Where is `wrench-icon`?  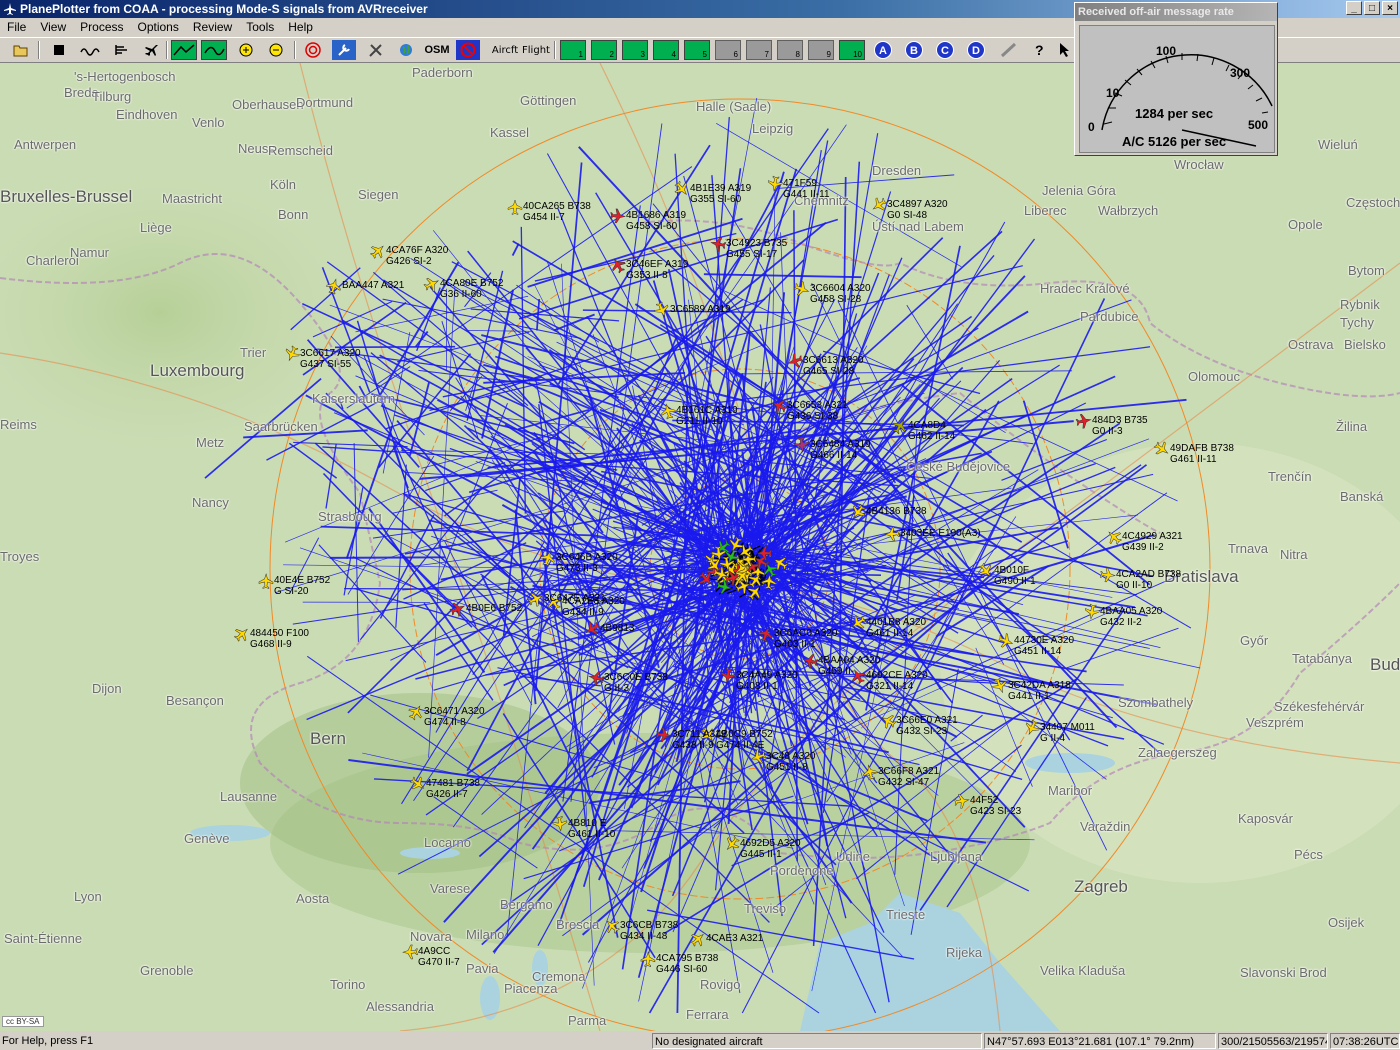
wrench-icon is located at coordinates (344, 50).